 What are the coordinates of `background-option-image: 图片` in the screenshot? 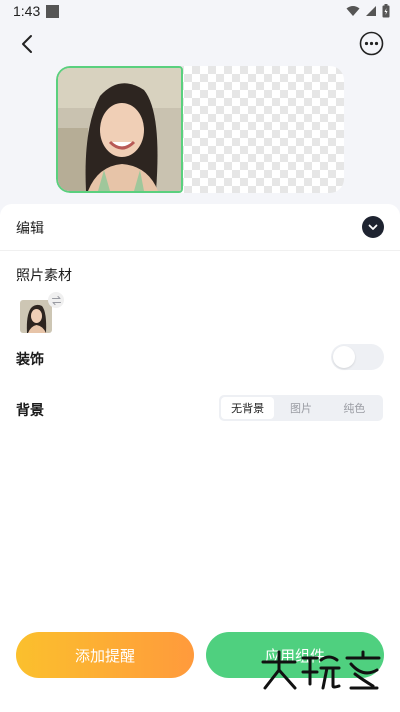 It's located at (300, 408).